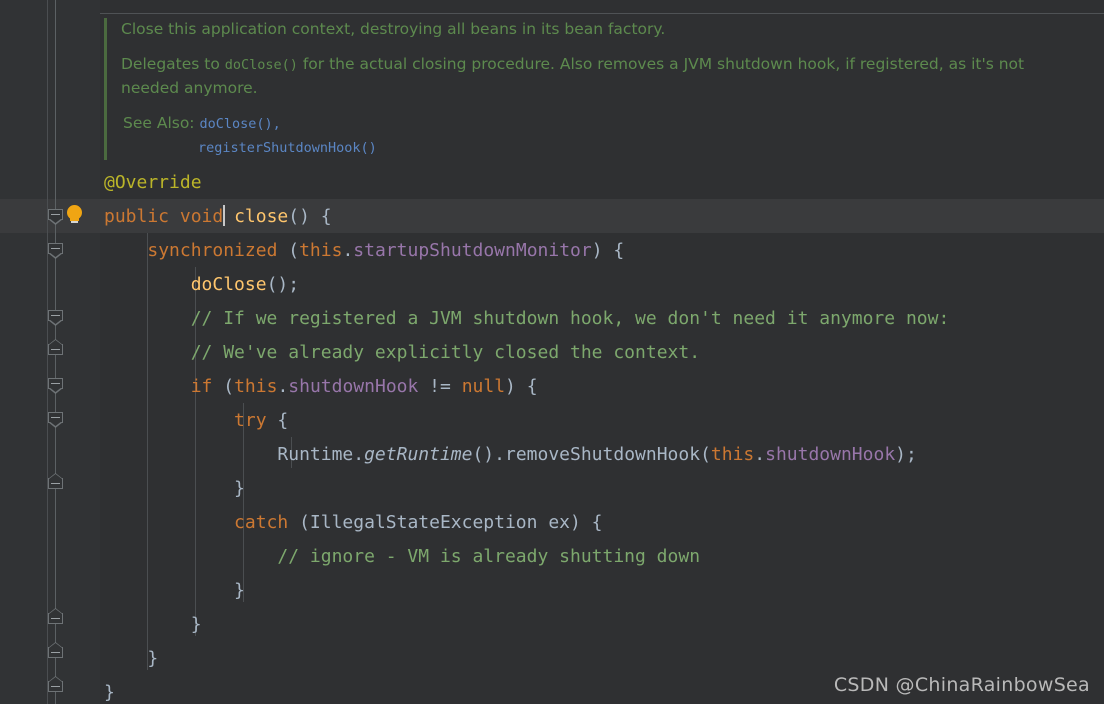 The height and width of the screenshot is (704, 1104). Describe the element at coordinates (445, 522) in the screenshot. I see `code-token: (IllegalStateException ex) {` at that location.